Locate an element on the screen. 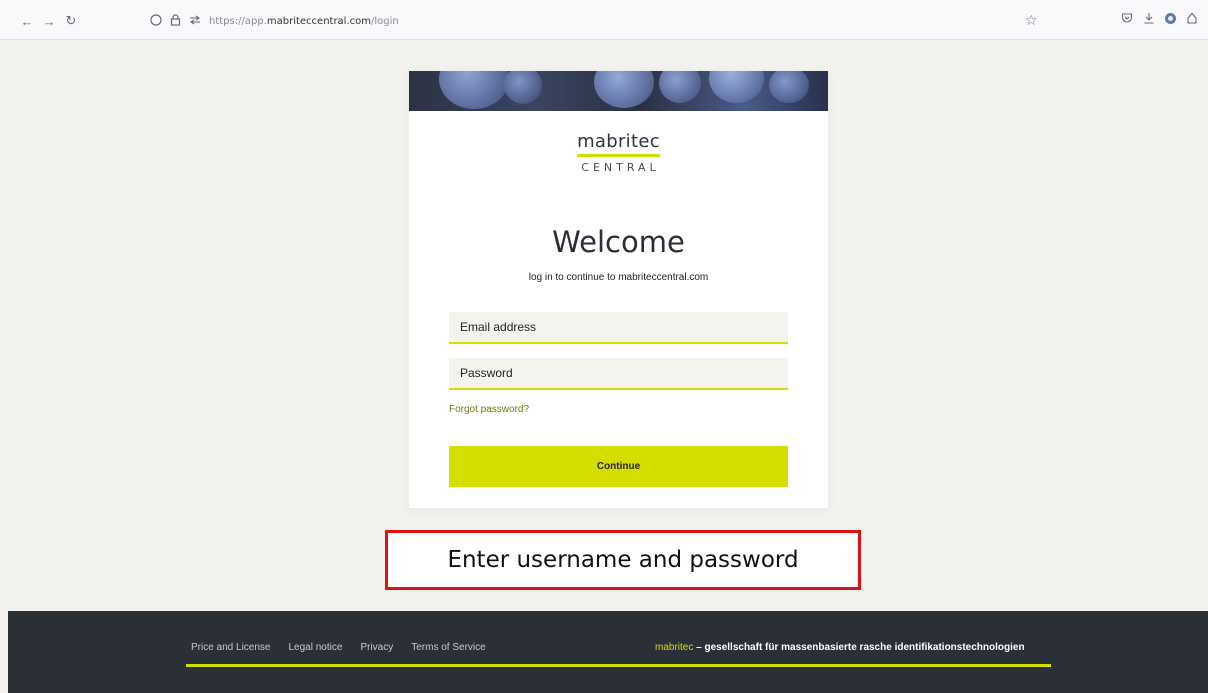 The width and height of the screenshot is (1208, 693). extension-icon is located at coordinates (1170, 20).